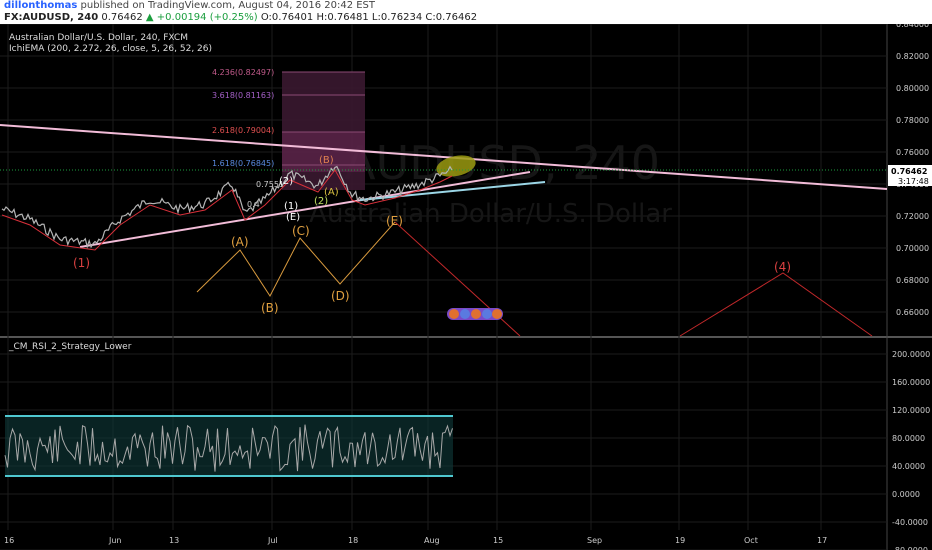 The width and height of the screenshot is (932, 550). I want to click on price-tick-label: 0.66000, so click(912, 312).